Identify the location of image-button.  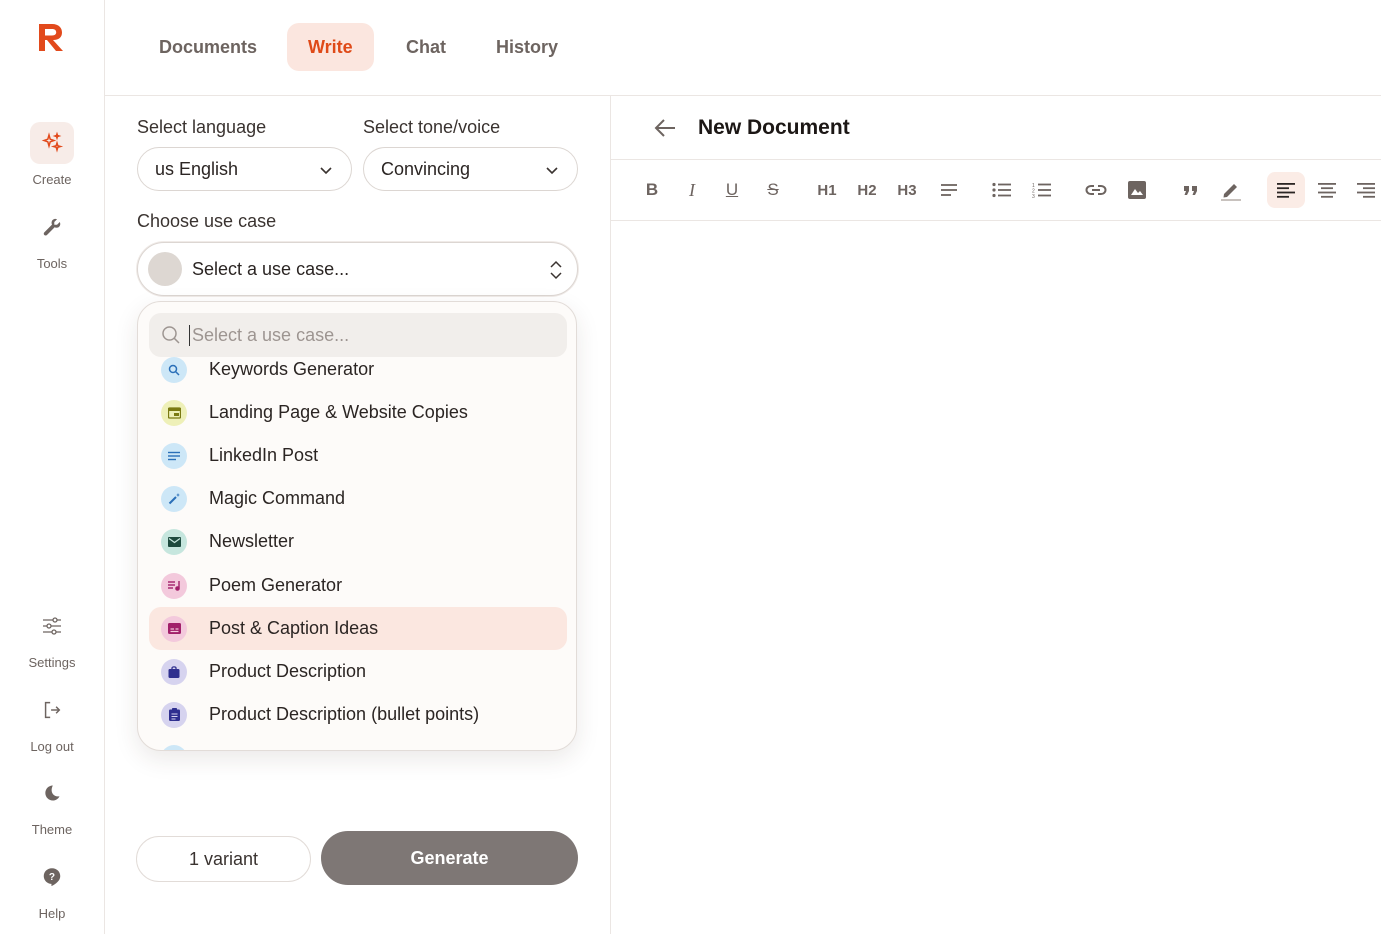
(1137, 190).